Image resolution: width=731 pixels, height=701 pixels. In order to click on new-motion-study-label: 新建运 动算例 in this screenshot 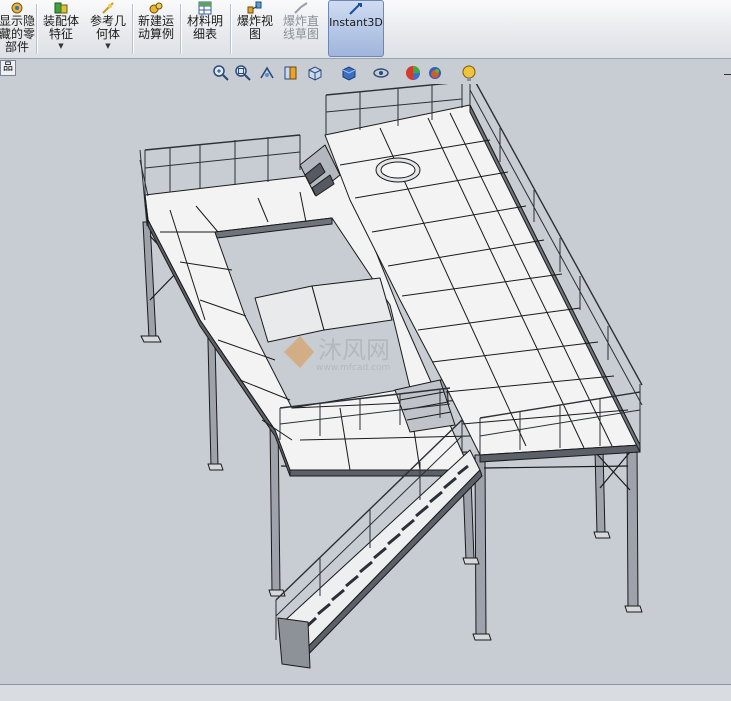, I will do `click(155, 27)`.